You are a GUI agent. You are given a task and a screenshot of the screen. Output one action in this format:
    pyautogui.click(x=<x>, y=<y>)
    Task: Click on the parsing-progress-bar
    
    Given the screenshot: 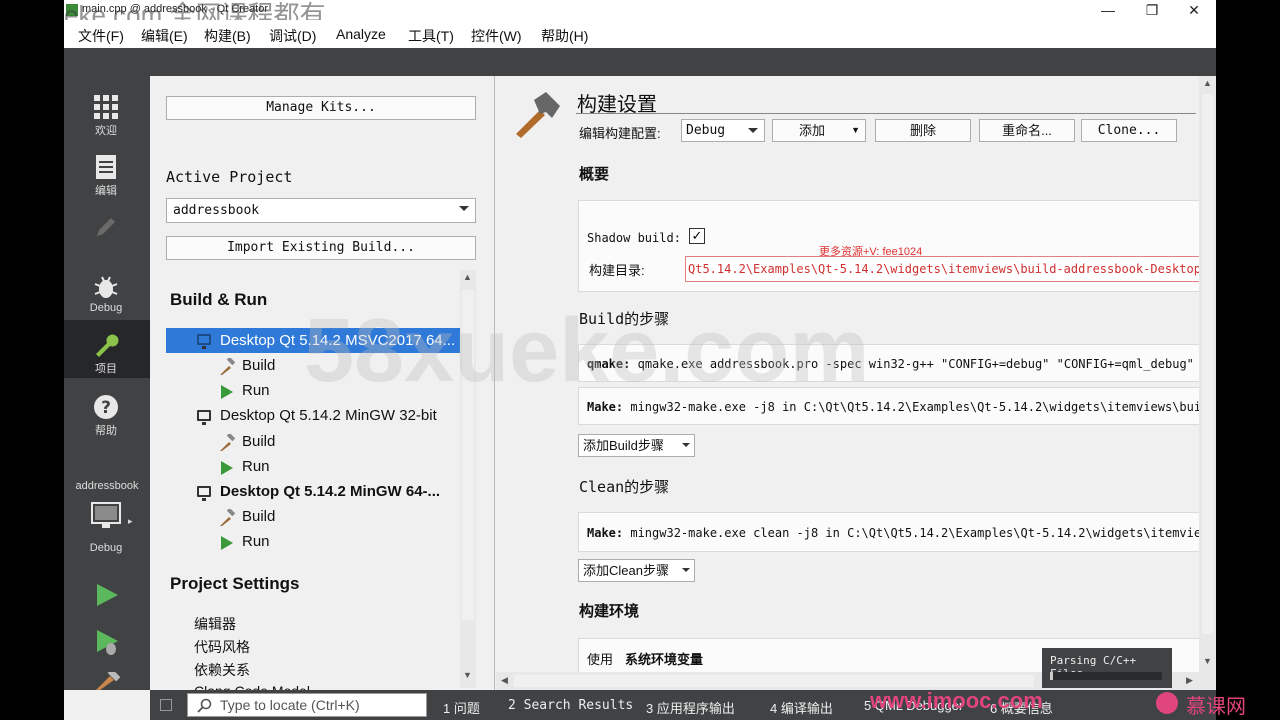 What is the action you would take?
    pyautogui.click(x=1106, y=676)
    